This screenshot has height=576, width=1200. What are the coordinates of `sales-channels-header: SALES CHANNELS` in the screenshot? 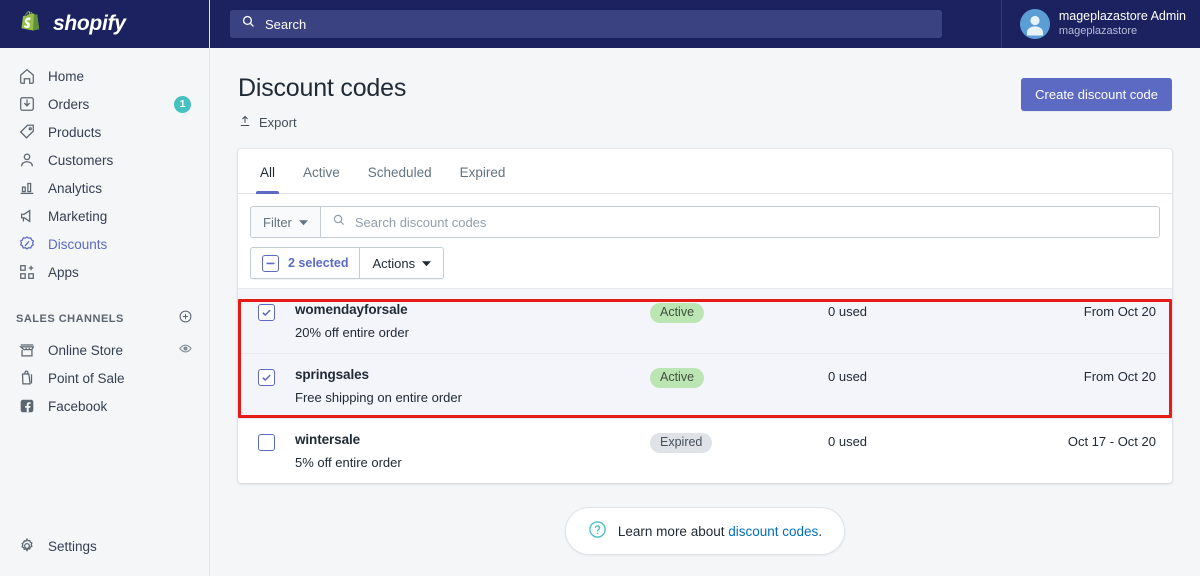 It's located at (104, 319).